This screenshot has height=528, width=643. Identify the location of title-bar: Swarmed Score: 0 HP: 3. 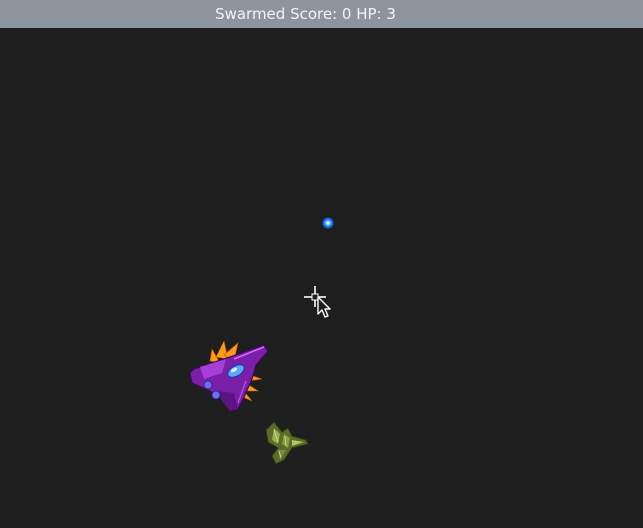
(321, 14).